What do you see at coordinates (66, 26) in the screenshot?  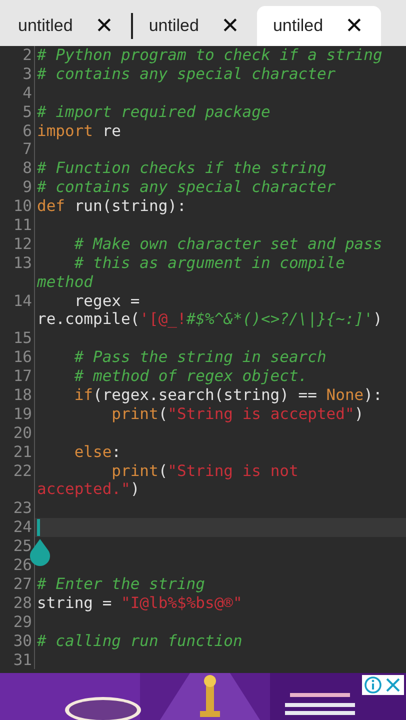 I see `tab: untitled ✕` at bounding box center [66, 26].